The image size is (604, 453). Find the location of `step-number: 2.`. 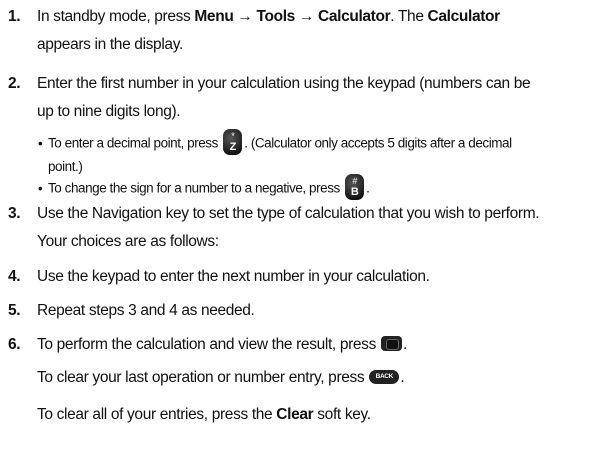

step-number: 2. is located at coordinates (14, 83).